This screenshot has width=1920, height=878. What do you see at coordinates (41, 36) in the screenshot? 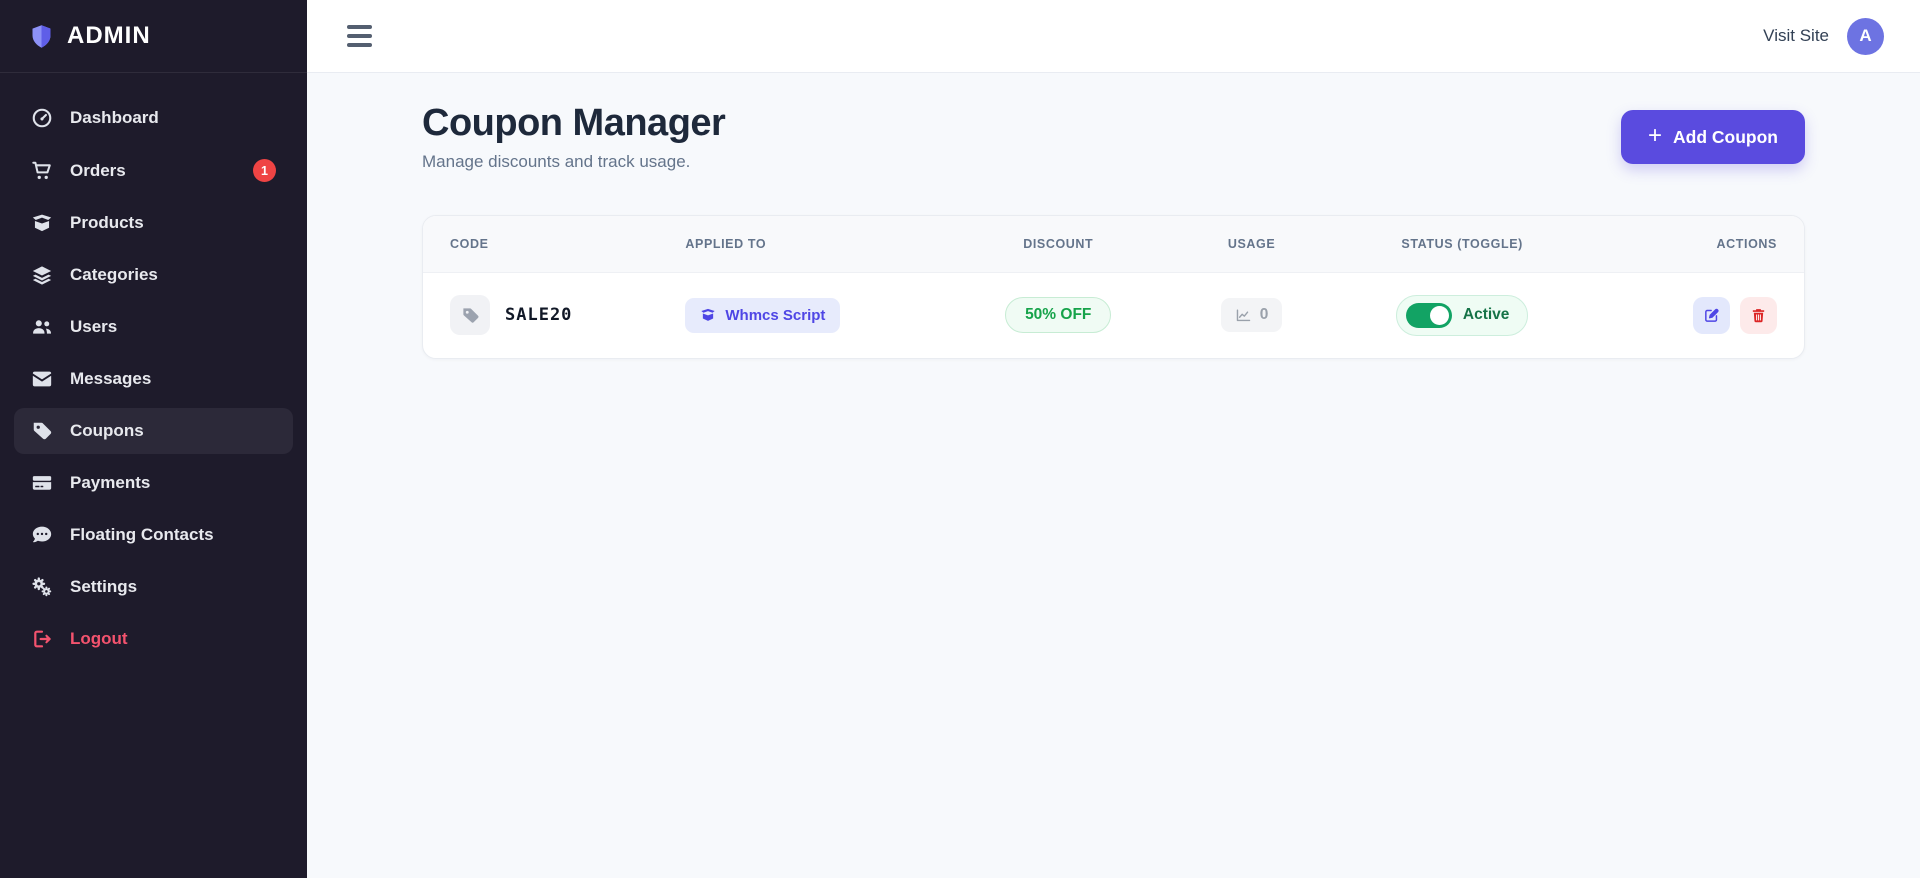
I see `shield-icon` at bounding box center [41, 36].